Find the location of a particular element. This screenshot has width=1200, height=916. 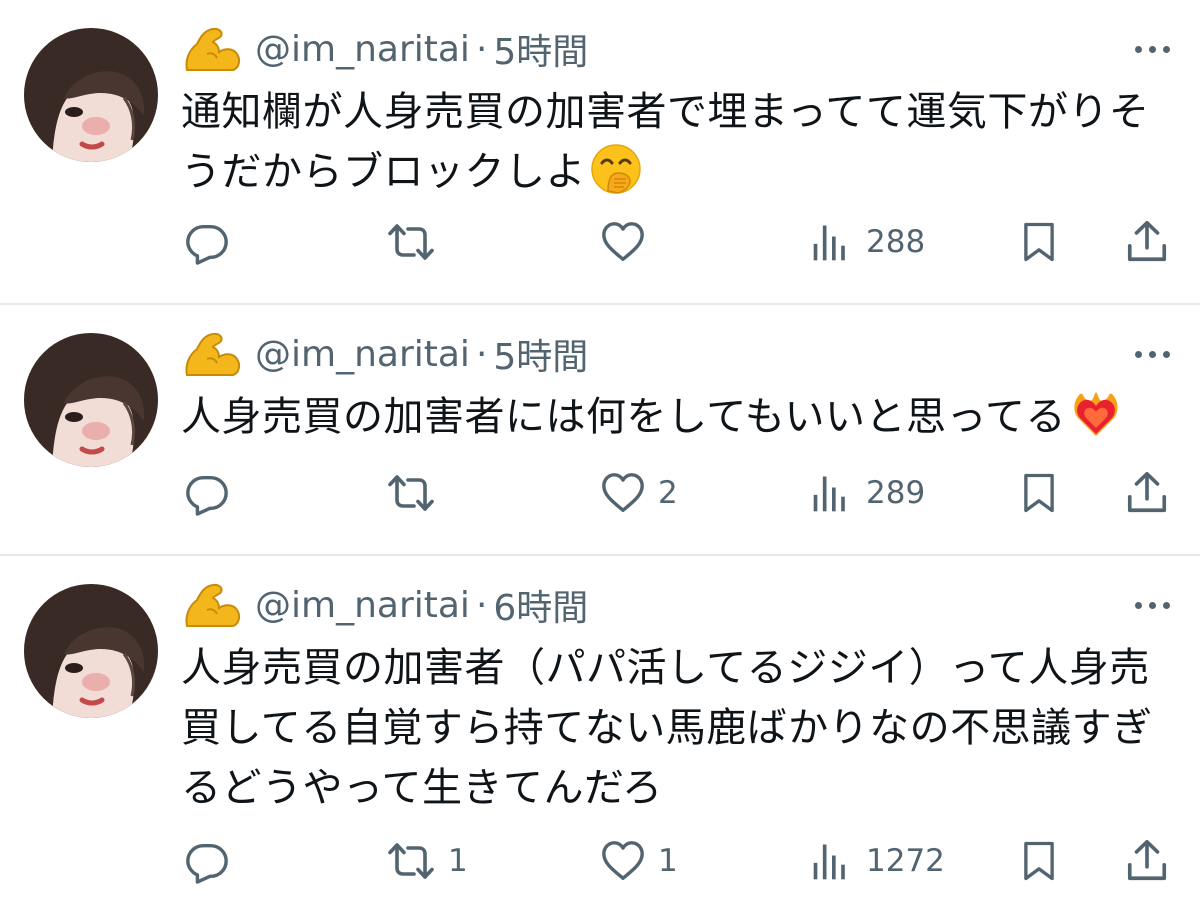

views-button: 1272 is located at coordinates (877, 861).